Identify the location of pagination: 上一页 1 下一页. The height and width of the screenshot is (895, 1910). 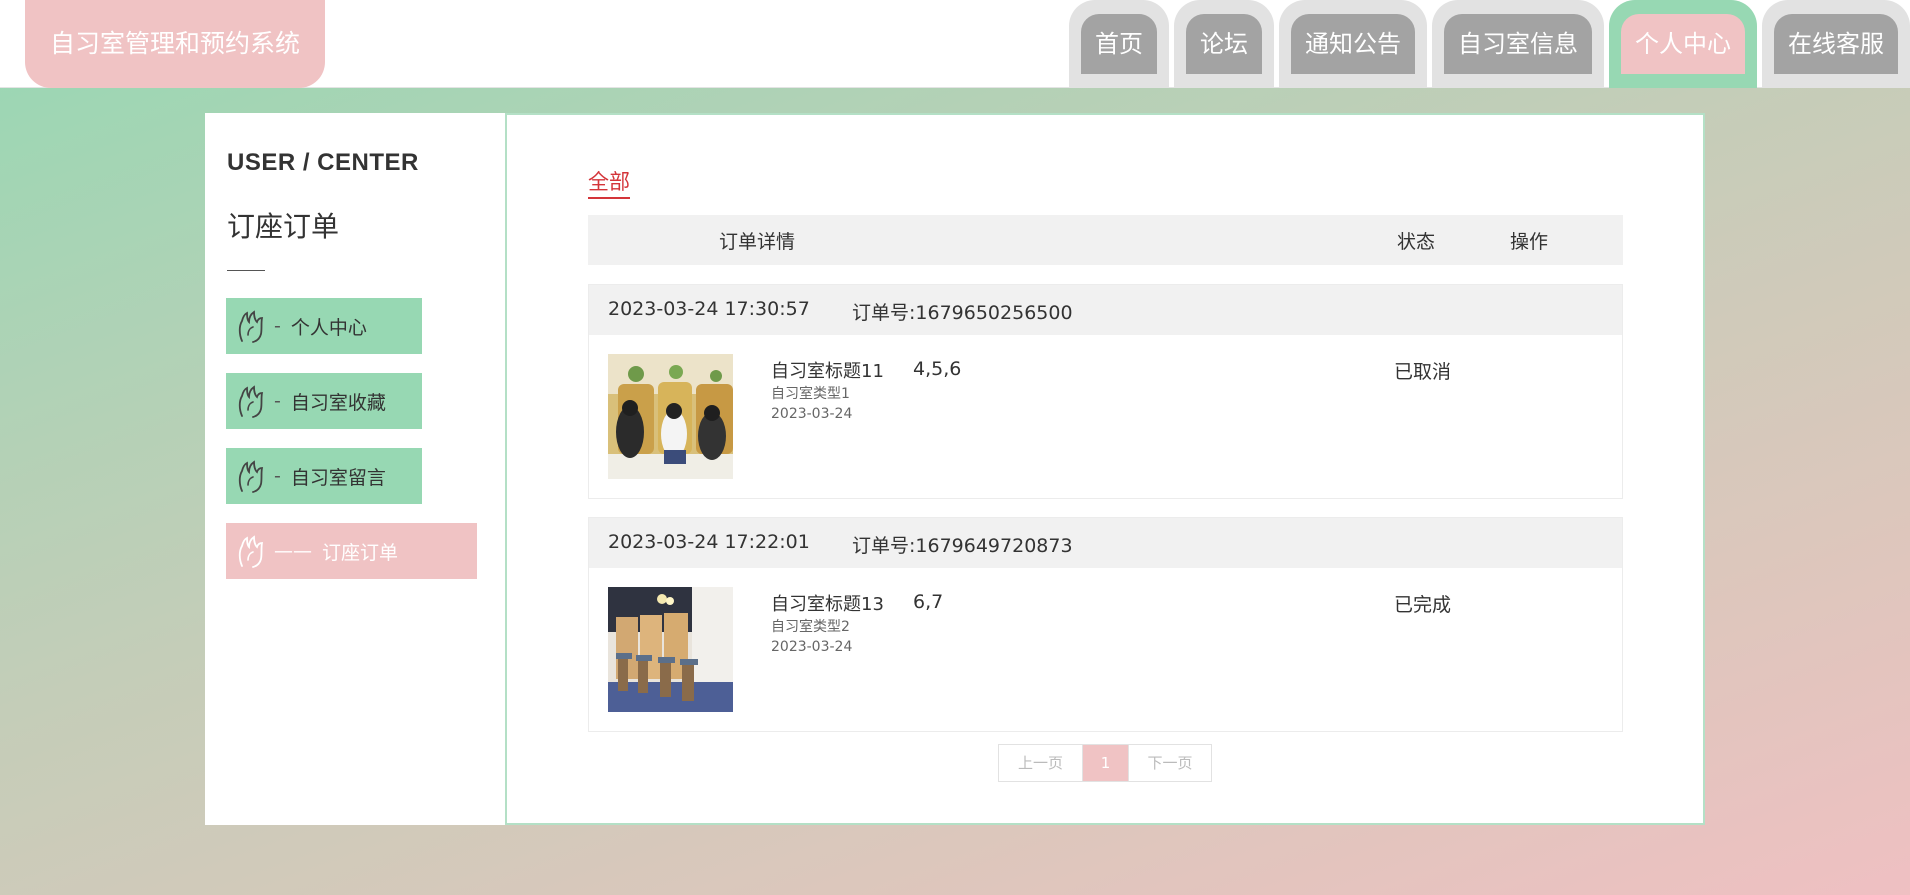
(1105, 763).